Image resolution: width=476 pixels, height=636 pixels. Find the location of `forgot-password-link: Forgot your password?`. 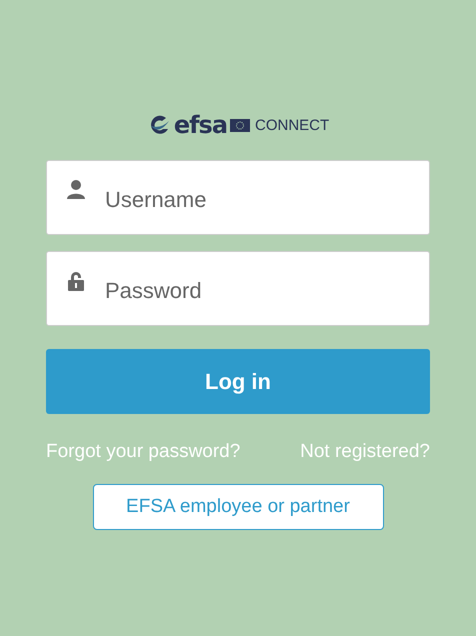

forgot-password-link: Forgot your password? is located at coordinates (143, 452).